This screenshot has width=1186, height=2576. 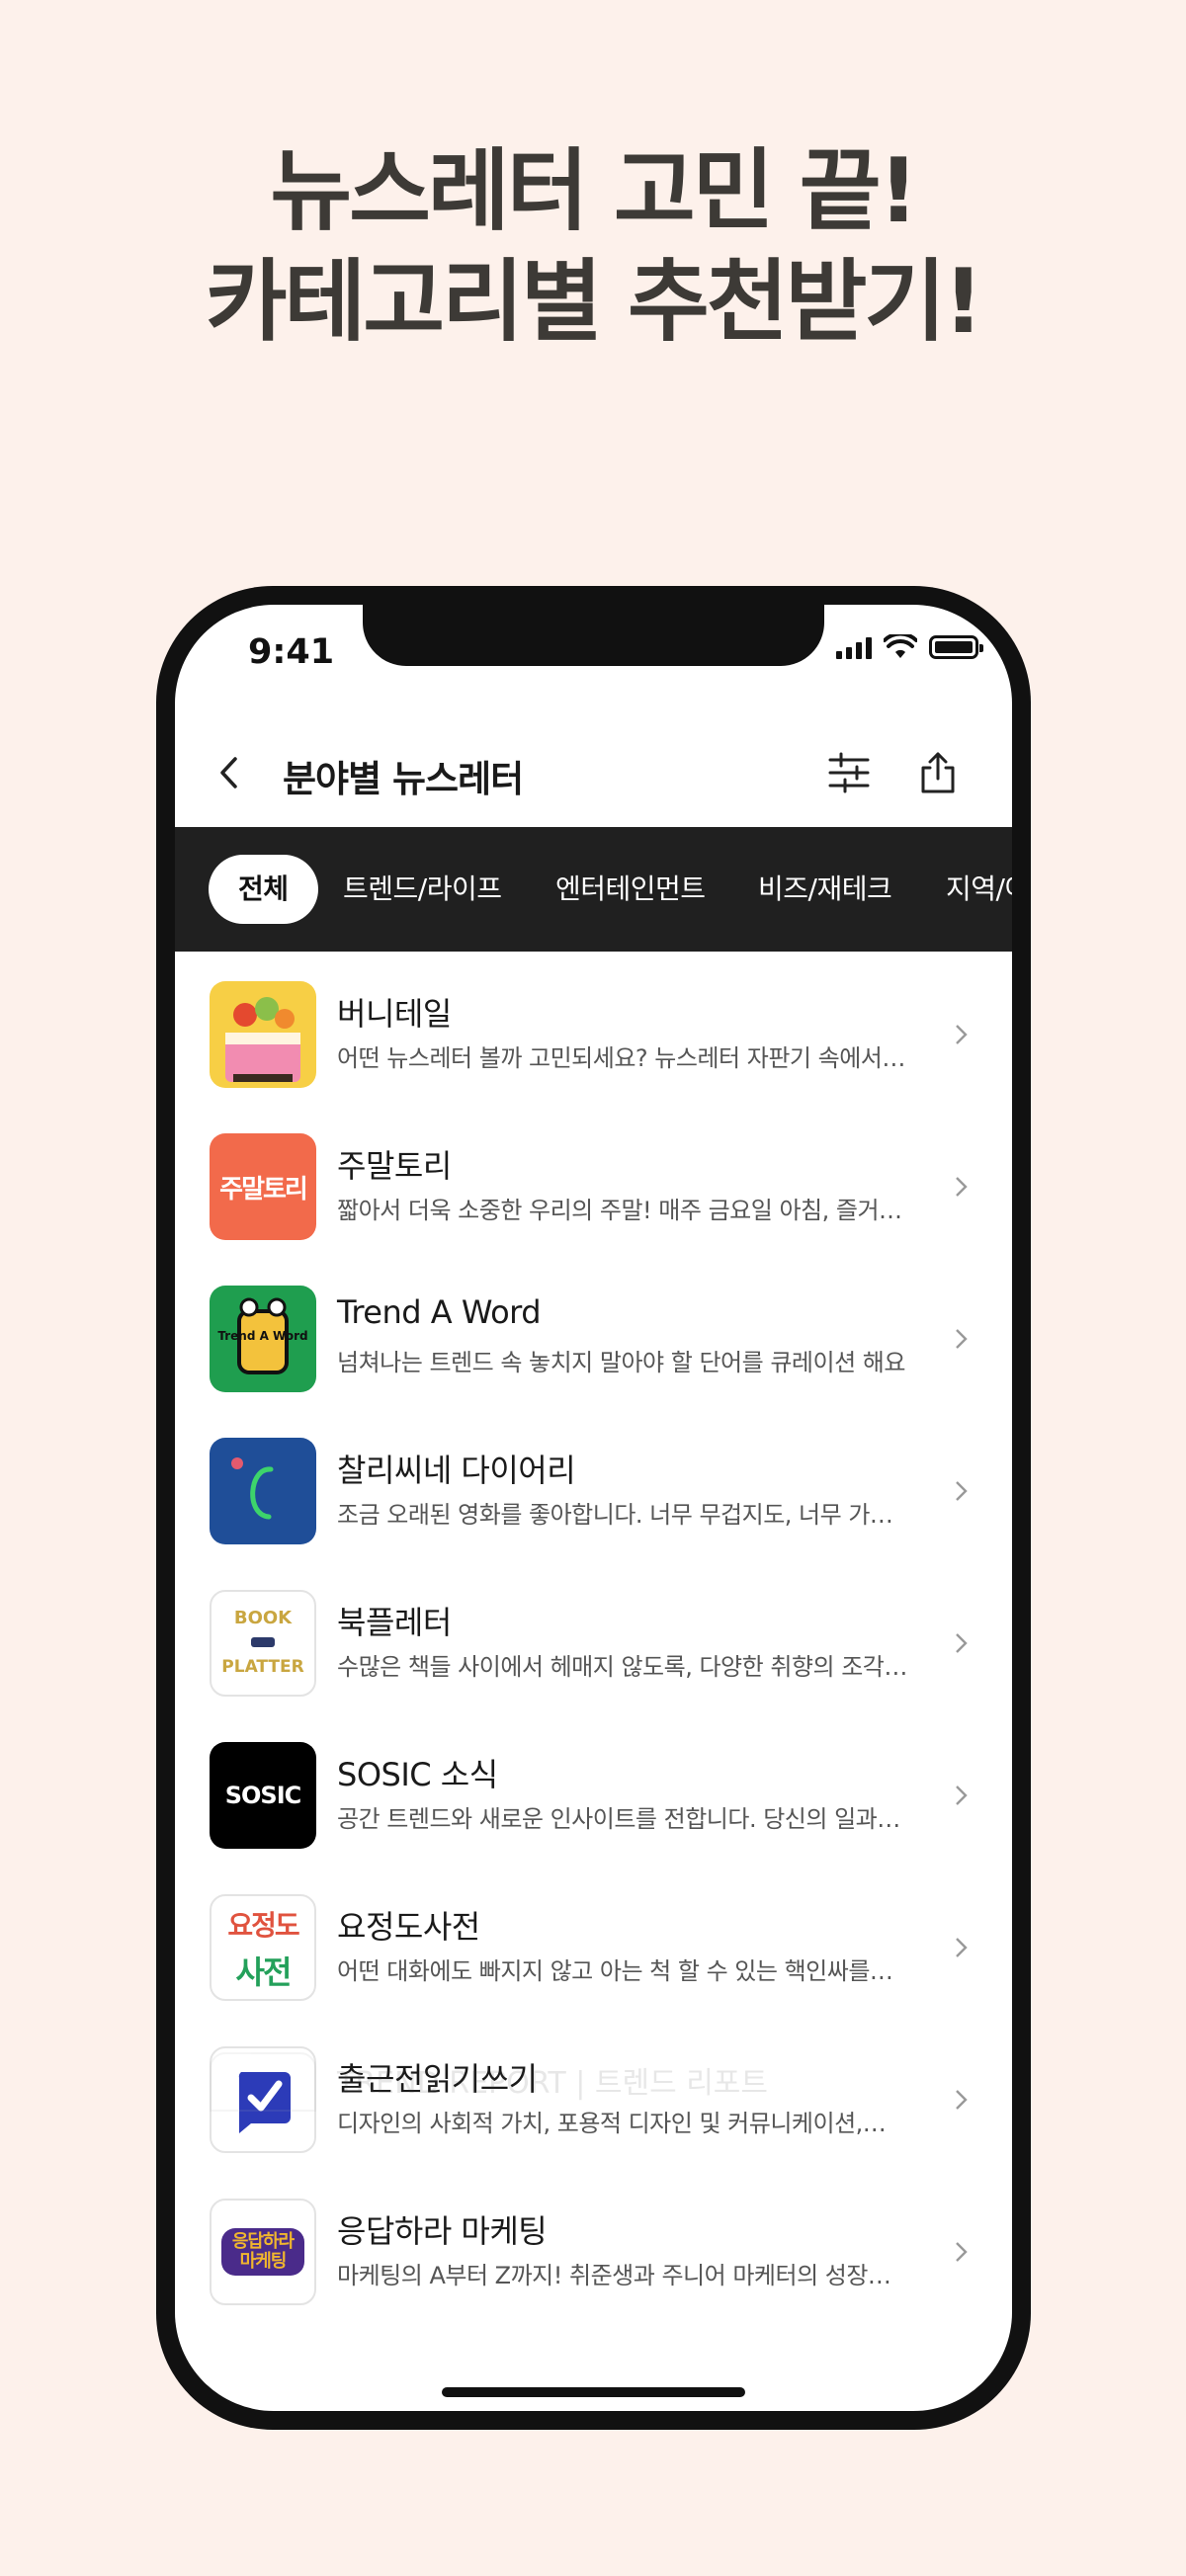 I want to click on yojeongdo-logo: 요정도 사전, so click(x=263, y=1947).